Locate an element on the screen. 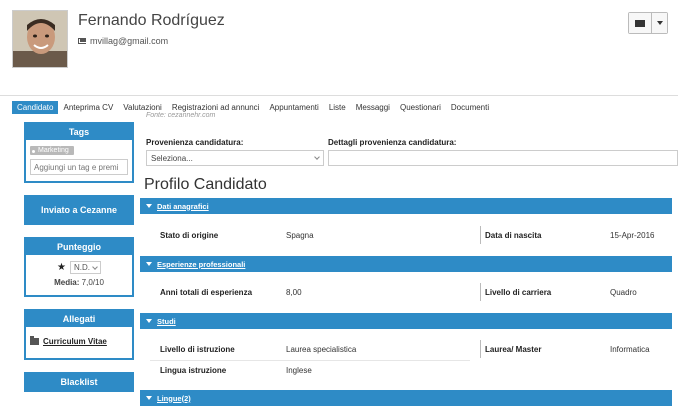 This screenshot has height=416, width=678. avatar-photo is located at coordinates (40, 39).